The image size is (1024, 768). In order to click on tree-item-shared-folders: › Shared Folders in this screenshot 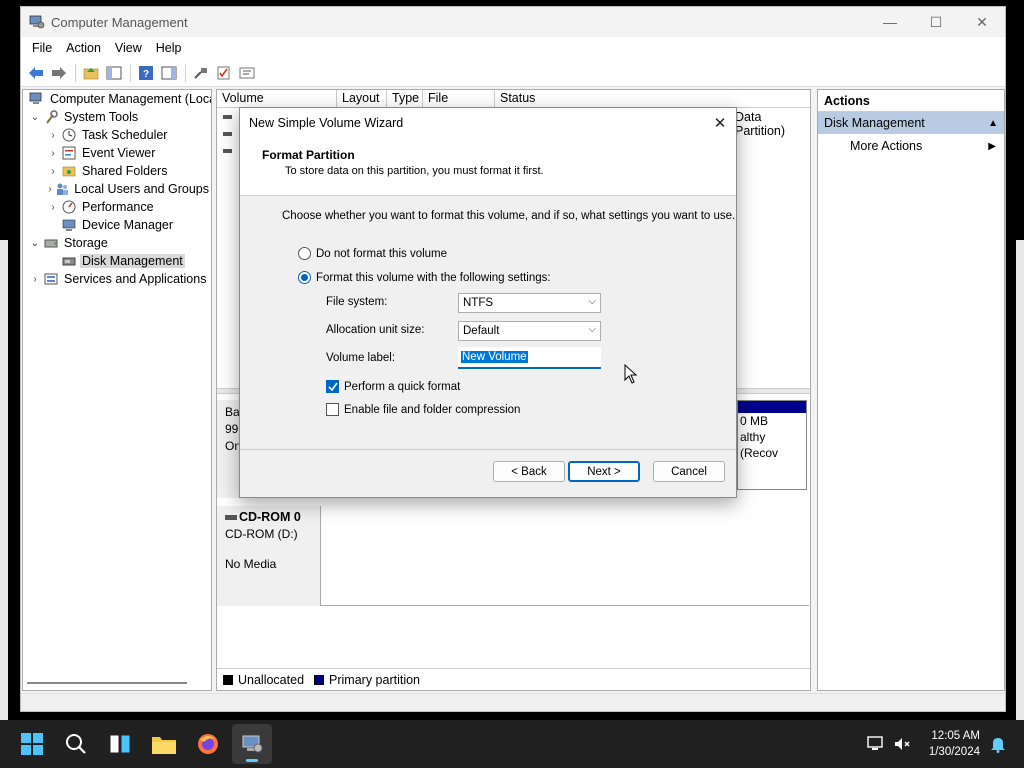, I will do `click(117, 171)`.